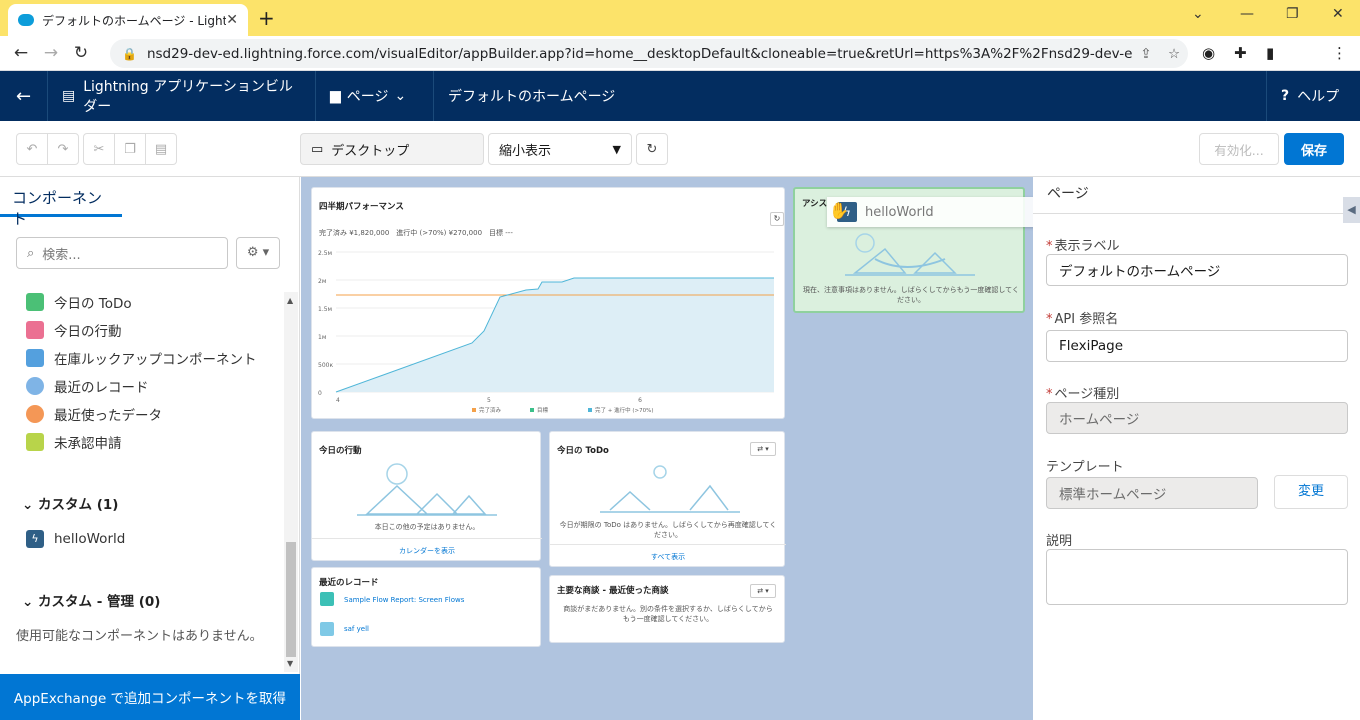 Image resolution: width=1360 pixels, height=720 pixels. What do you see at coordinates (30, 602) in the screenshot?
I see `chevron-down-icon: ⌄` at bounding box center [30, 602].